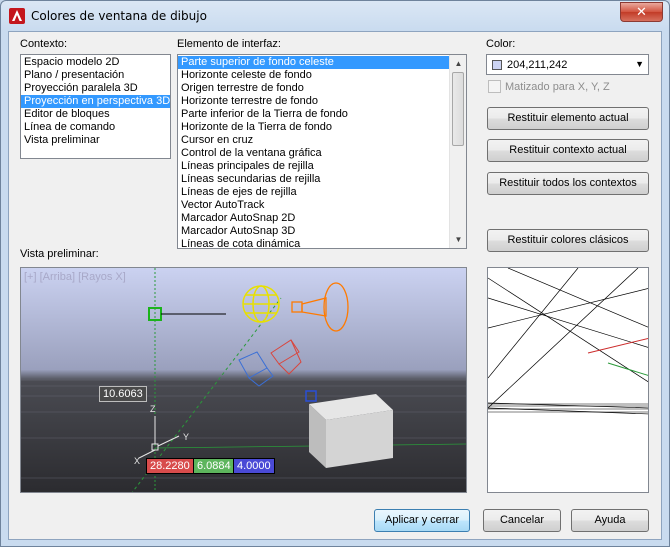 The width and height of the screenshot is (670, 547). What do you see at coordinates (313, 218) in the screenshot?
I see `interface-element-item: Marcador AutoSnap 2D` at bounding box center [313, 218].